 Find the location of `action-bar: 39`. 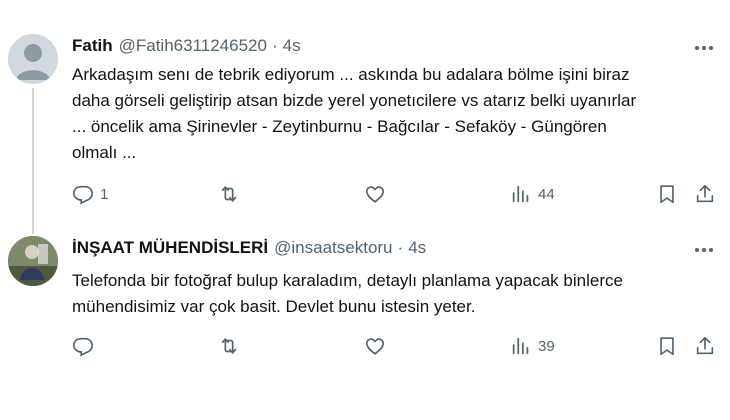

action-bar: 39 is located at coordinates (397, 346).